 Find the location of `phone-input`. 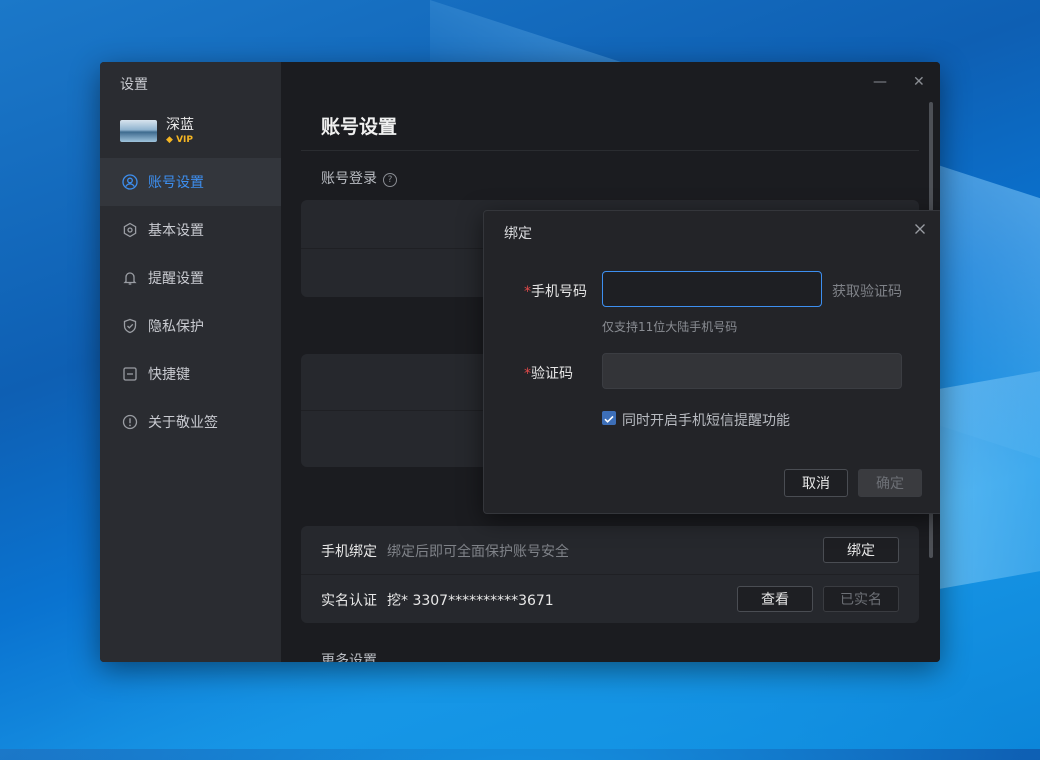

phone-input is located at coordinates (712, 289).